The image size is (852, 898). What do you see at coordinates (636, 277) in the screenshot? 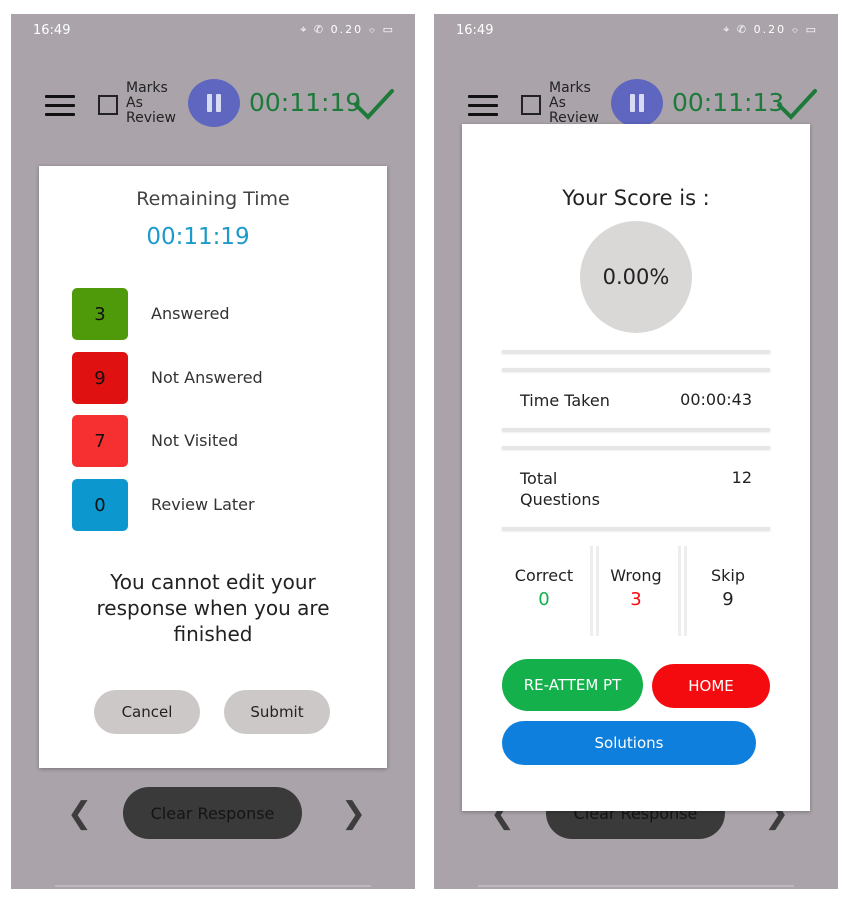
I see `score-value: 0.00%` at bounding box center [636, 277].